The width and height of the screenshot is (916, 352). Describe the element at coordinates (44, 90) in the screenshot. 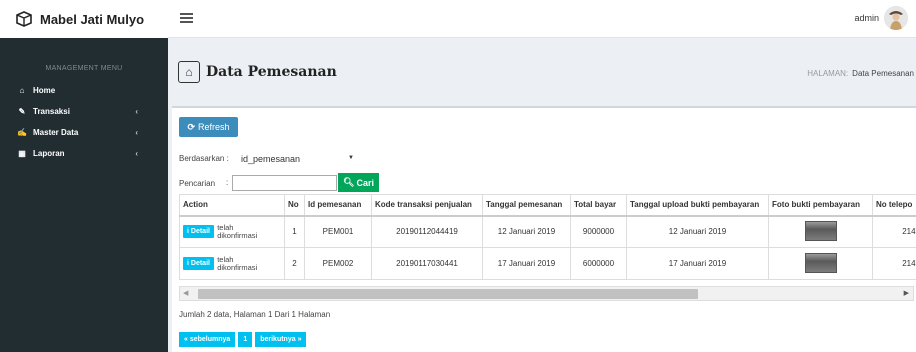

I see `sidebar-item-label: Home` at that location.